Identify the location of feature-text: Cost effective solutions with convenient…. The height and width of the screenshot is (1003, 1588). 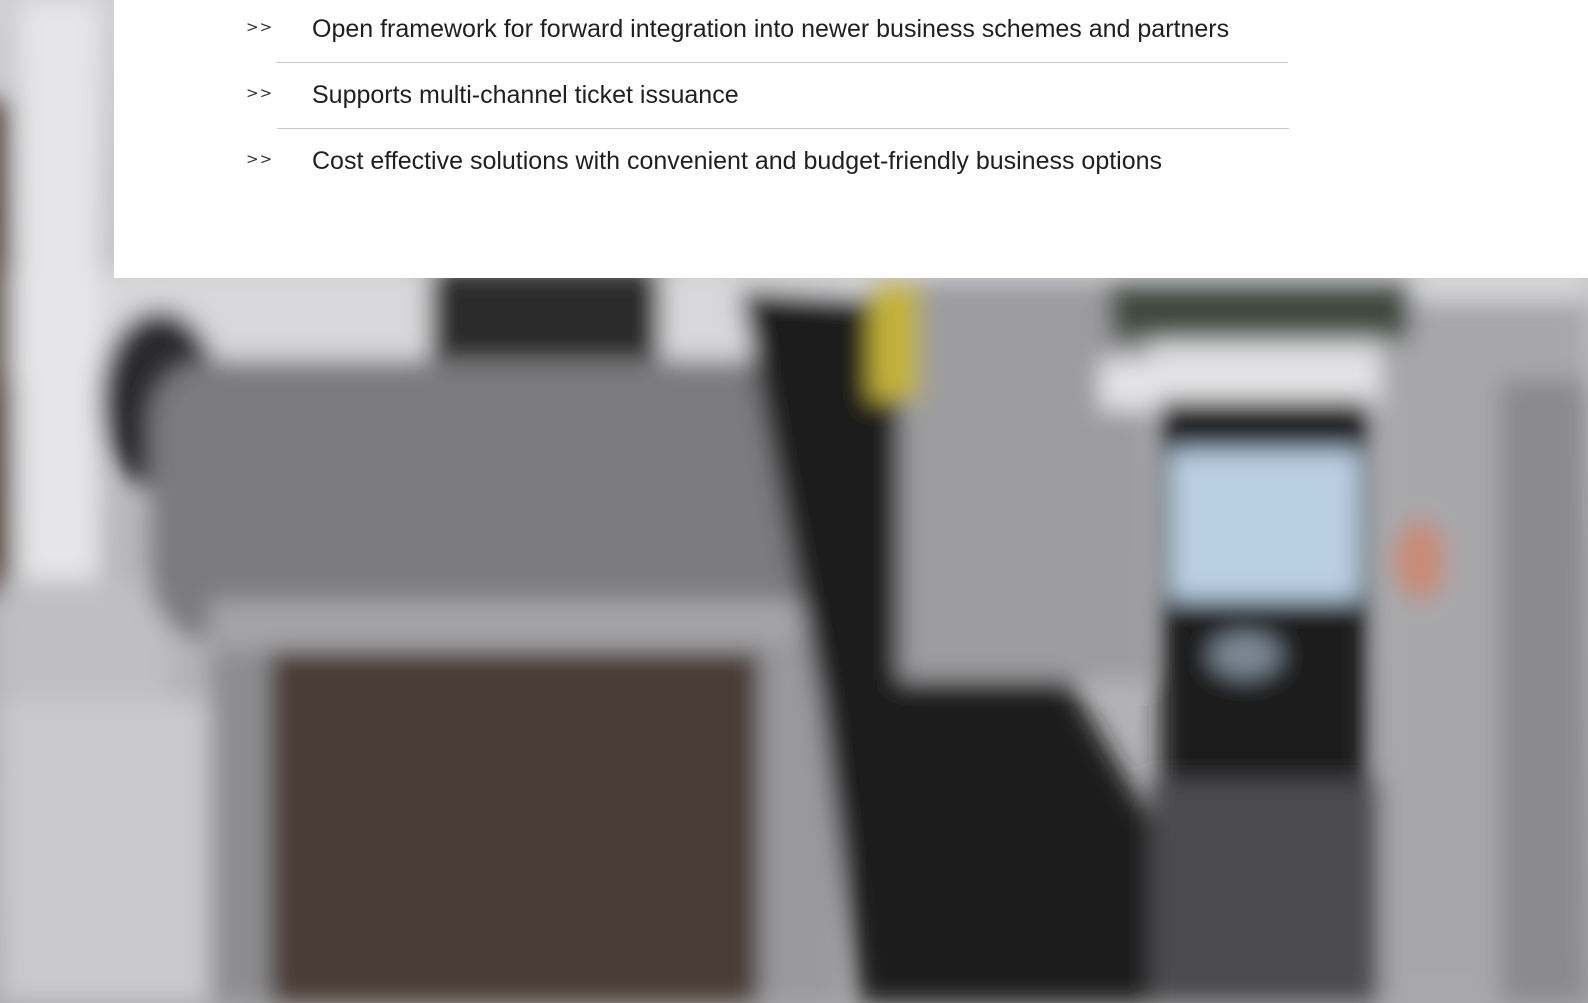
(737, 161).